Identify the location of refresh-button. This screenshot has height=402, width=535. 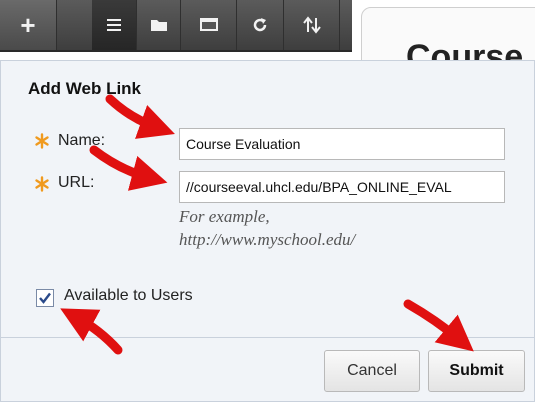
(260, 25).